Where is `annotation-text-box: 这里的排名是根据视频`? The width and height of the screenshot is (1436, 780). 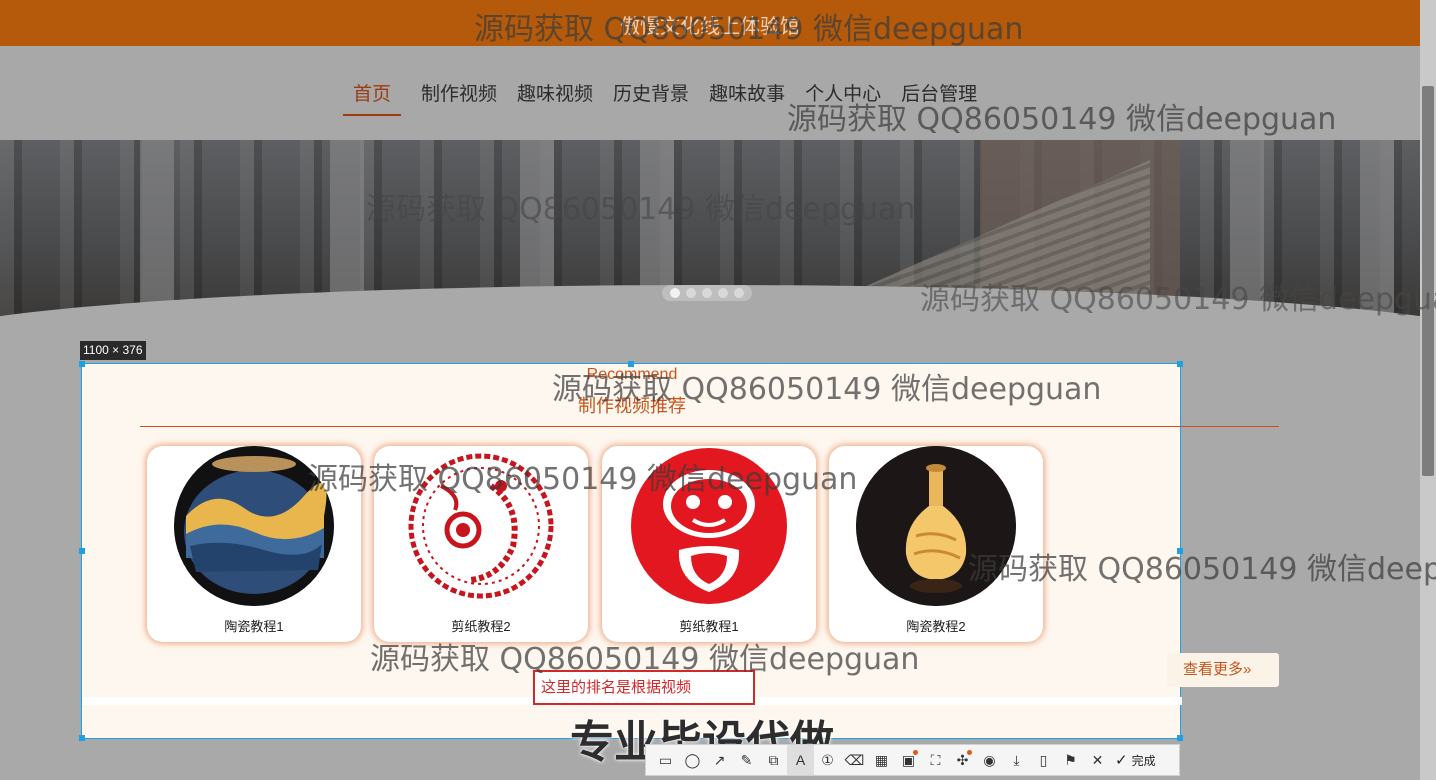 annotation-text-box: 这里的排名是根据视频 is located at coordinates (644, 687).